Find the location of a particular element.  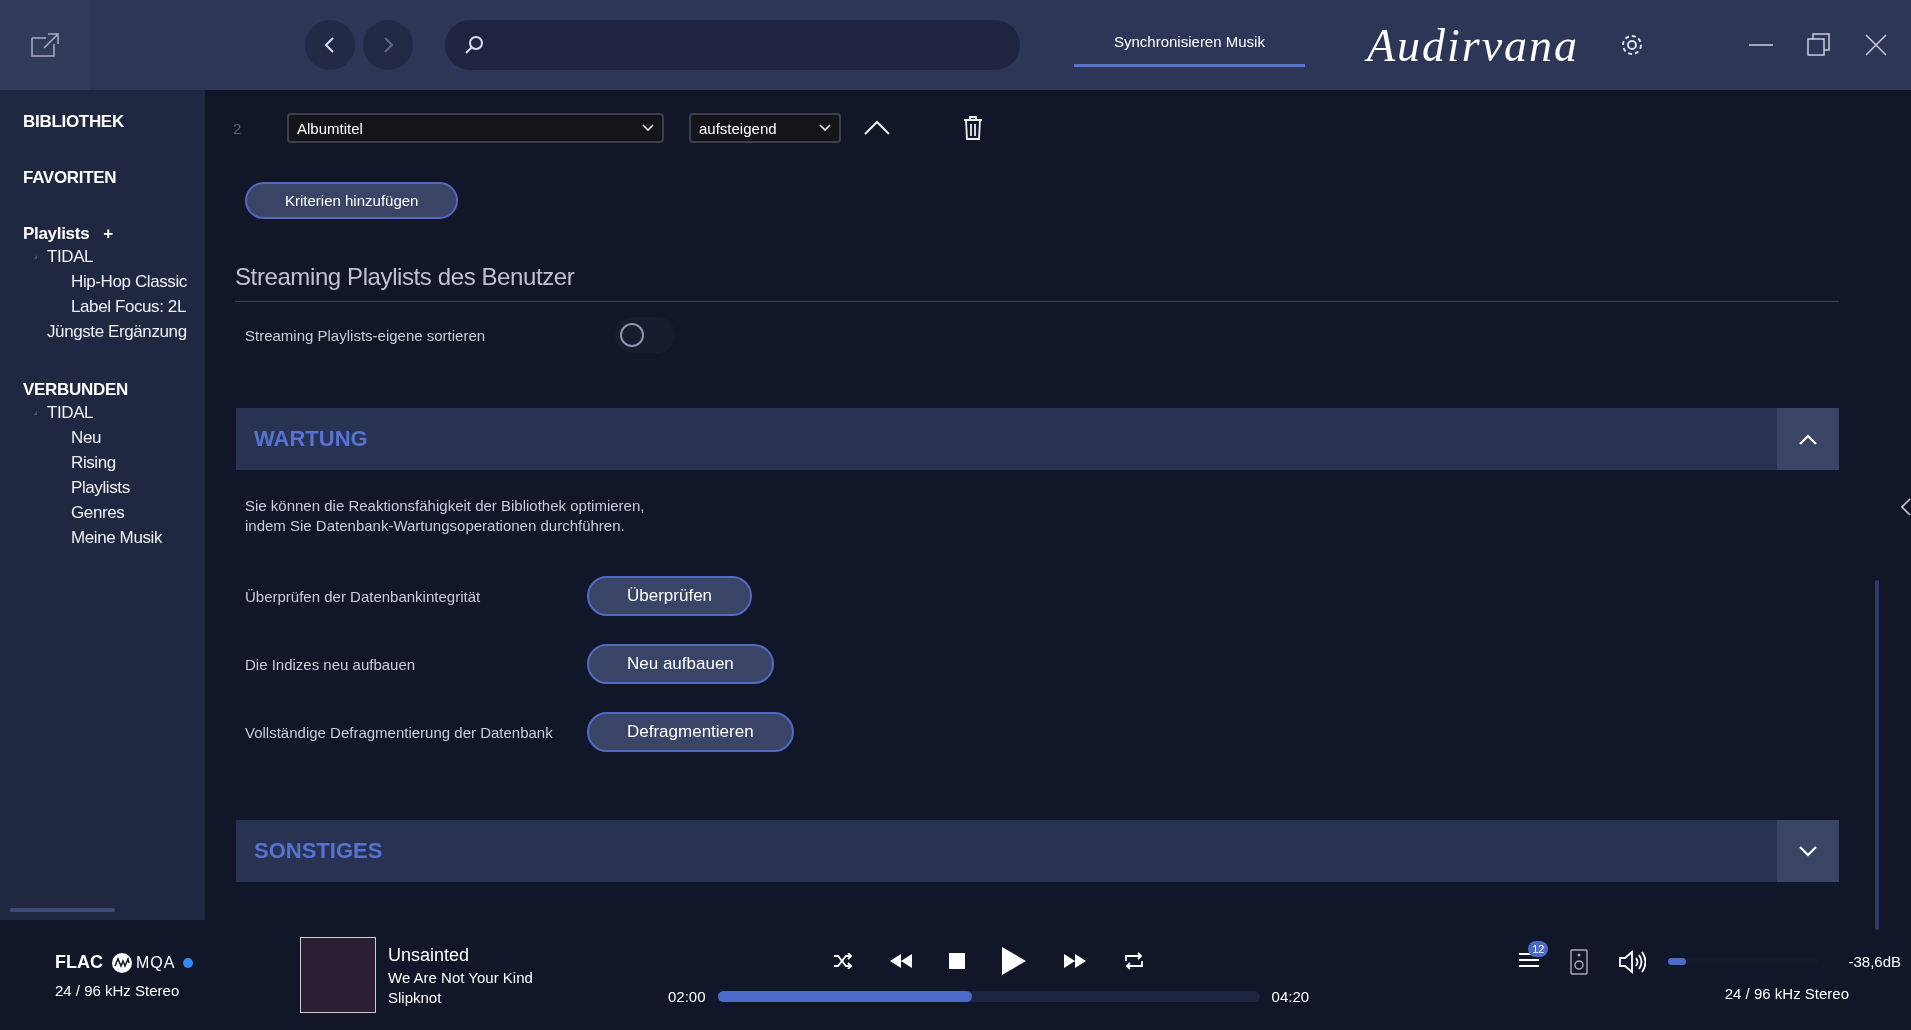

description-text: Sie können die Reaktionsfähigkeit der Bibliothek optimieren, indem Sie Datenbank-Wartungsoperationen durchführen. is located at coordinates (445, 516).